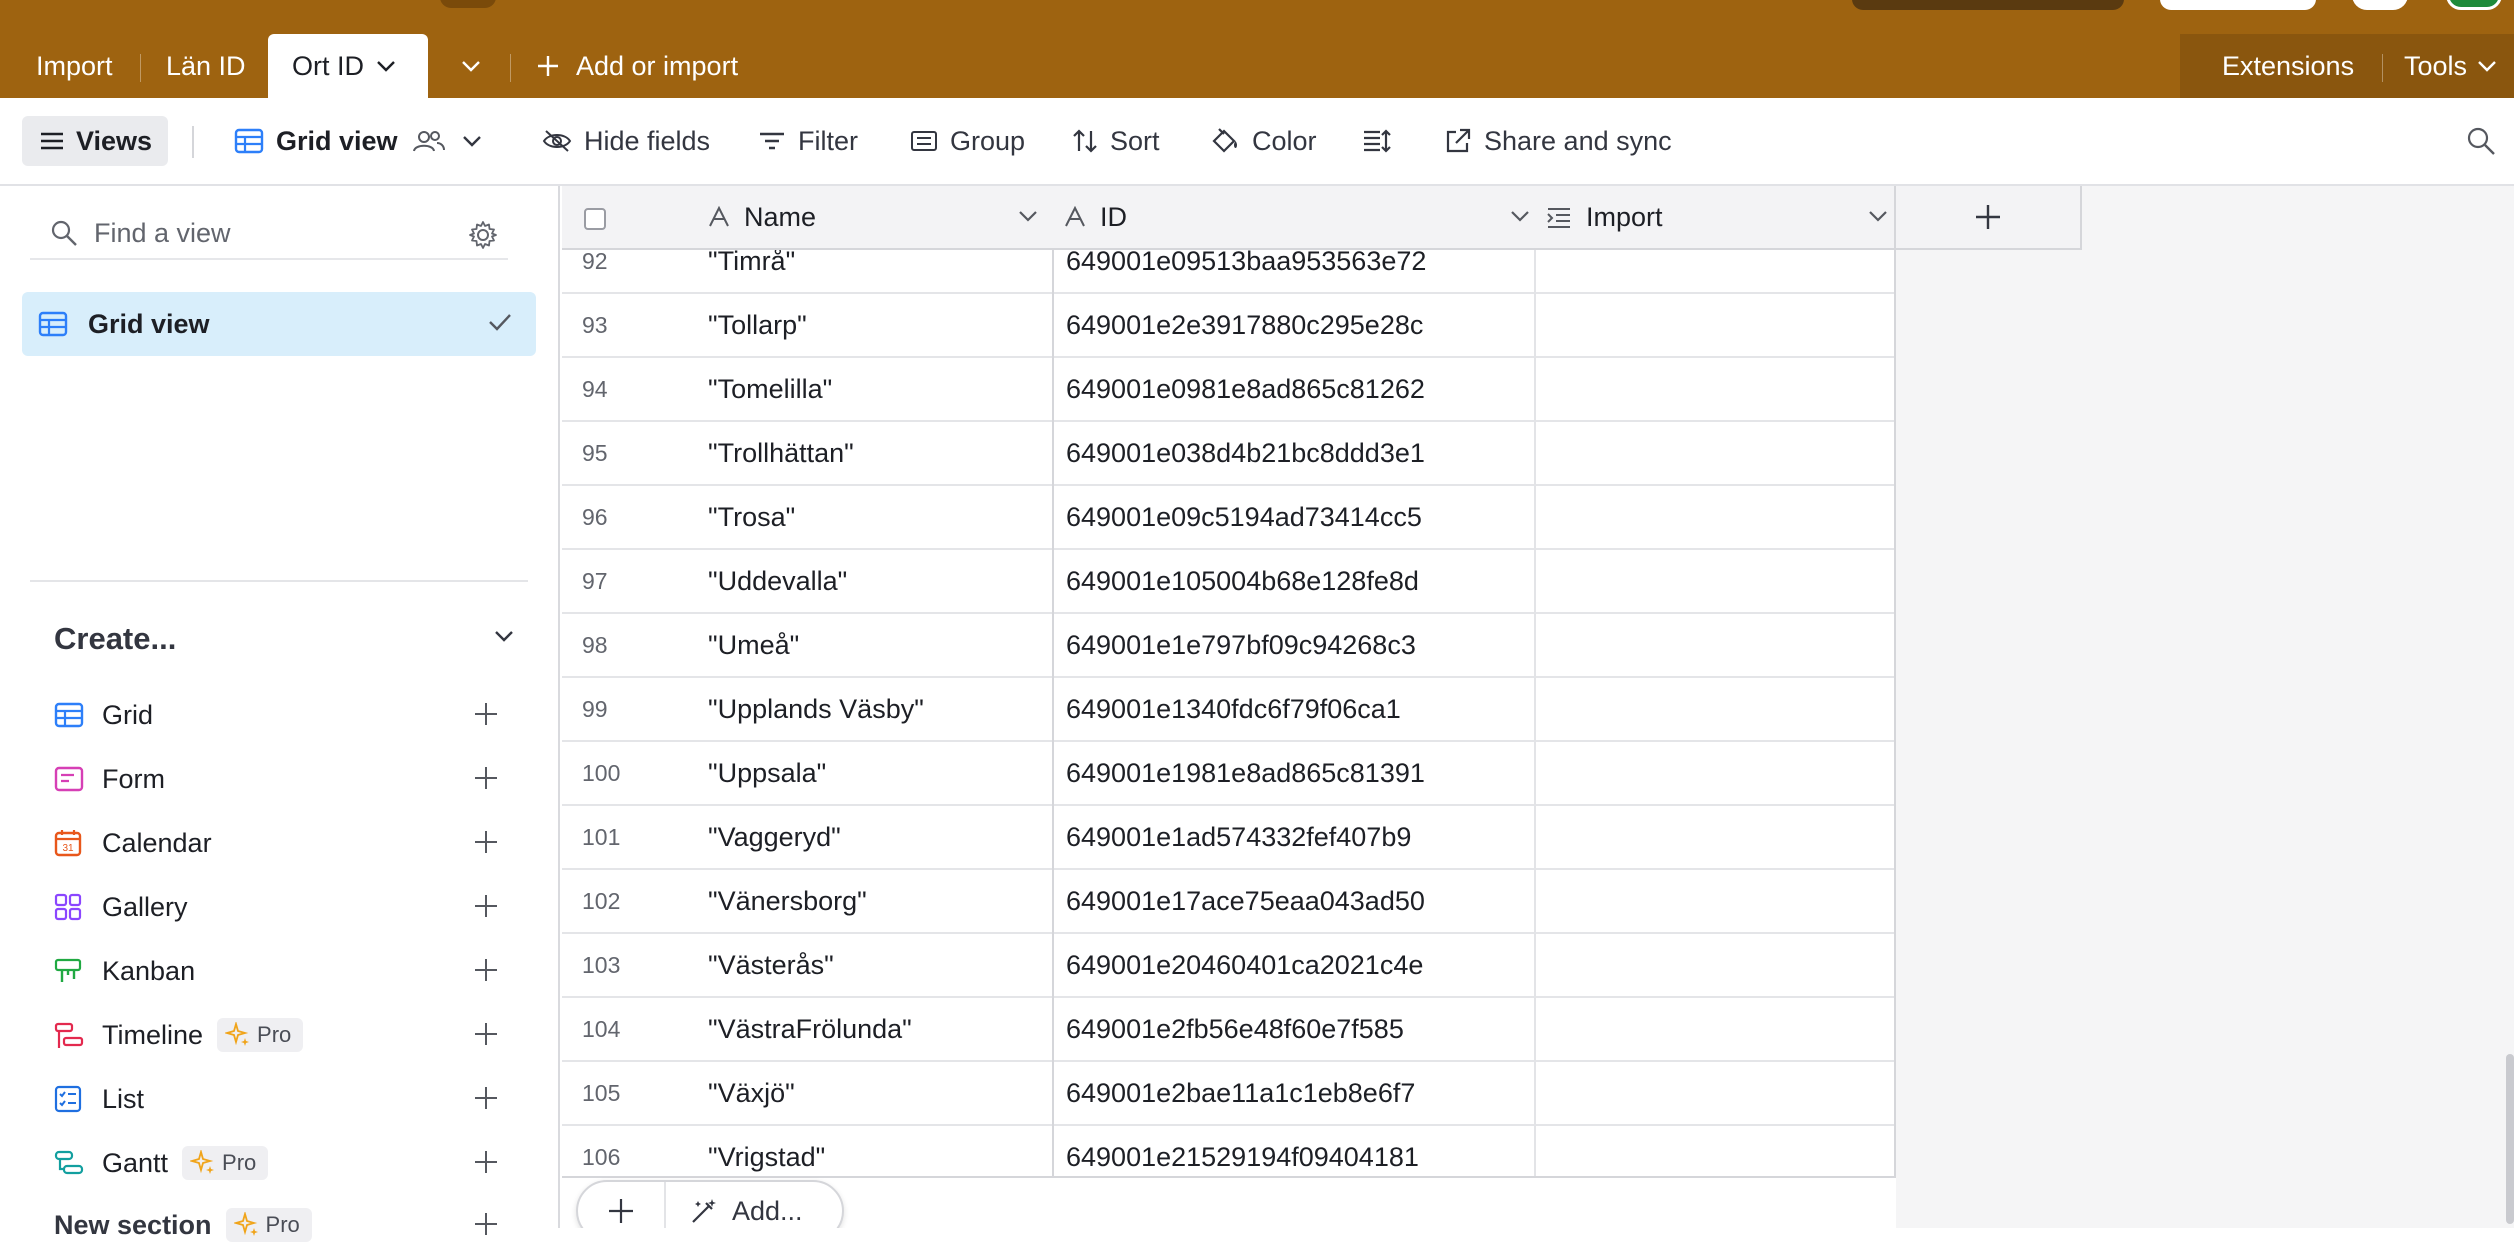  Describe the element at coordinates (348, 66) in the screenshot. I see `tab-ort-id: Ort ID` at that location.